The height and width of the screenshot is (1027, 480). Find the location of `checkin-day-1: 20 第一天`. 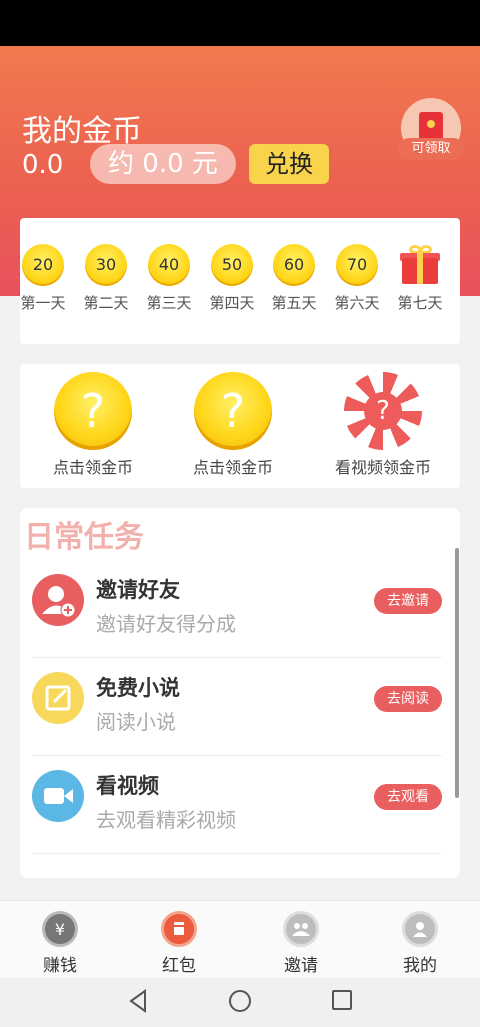

checkin-day-1: 20 第一天 is located at coordinates (43, 278).